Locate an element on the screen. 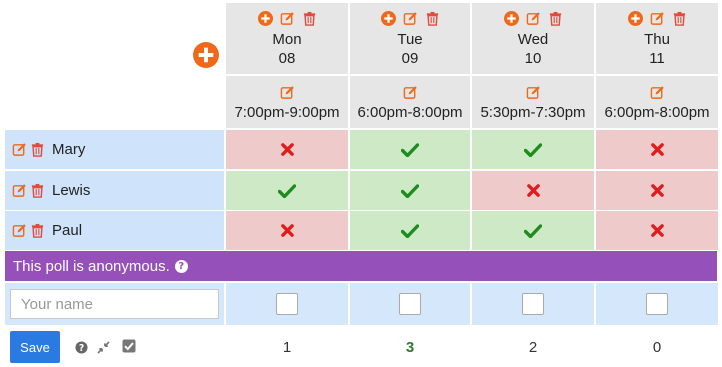 Image resolution: width=722 pixels, height=367 pixels. time-slot-label: 6:00pm-8:00pm is located at coordinates (657, 112).